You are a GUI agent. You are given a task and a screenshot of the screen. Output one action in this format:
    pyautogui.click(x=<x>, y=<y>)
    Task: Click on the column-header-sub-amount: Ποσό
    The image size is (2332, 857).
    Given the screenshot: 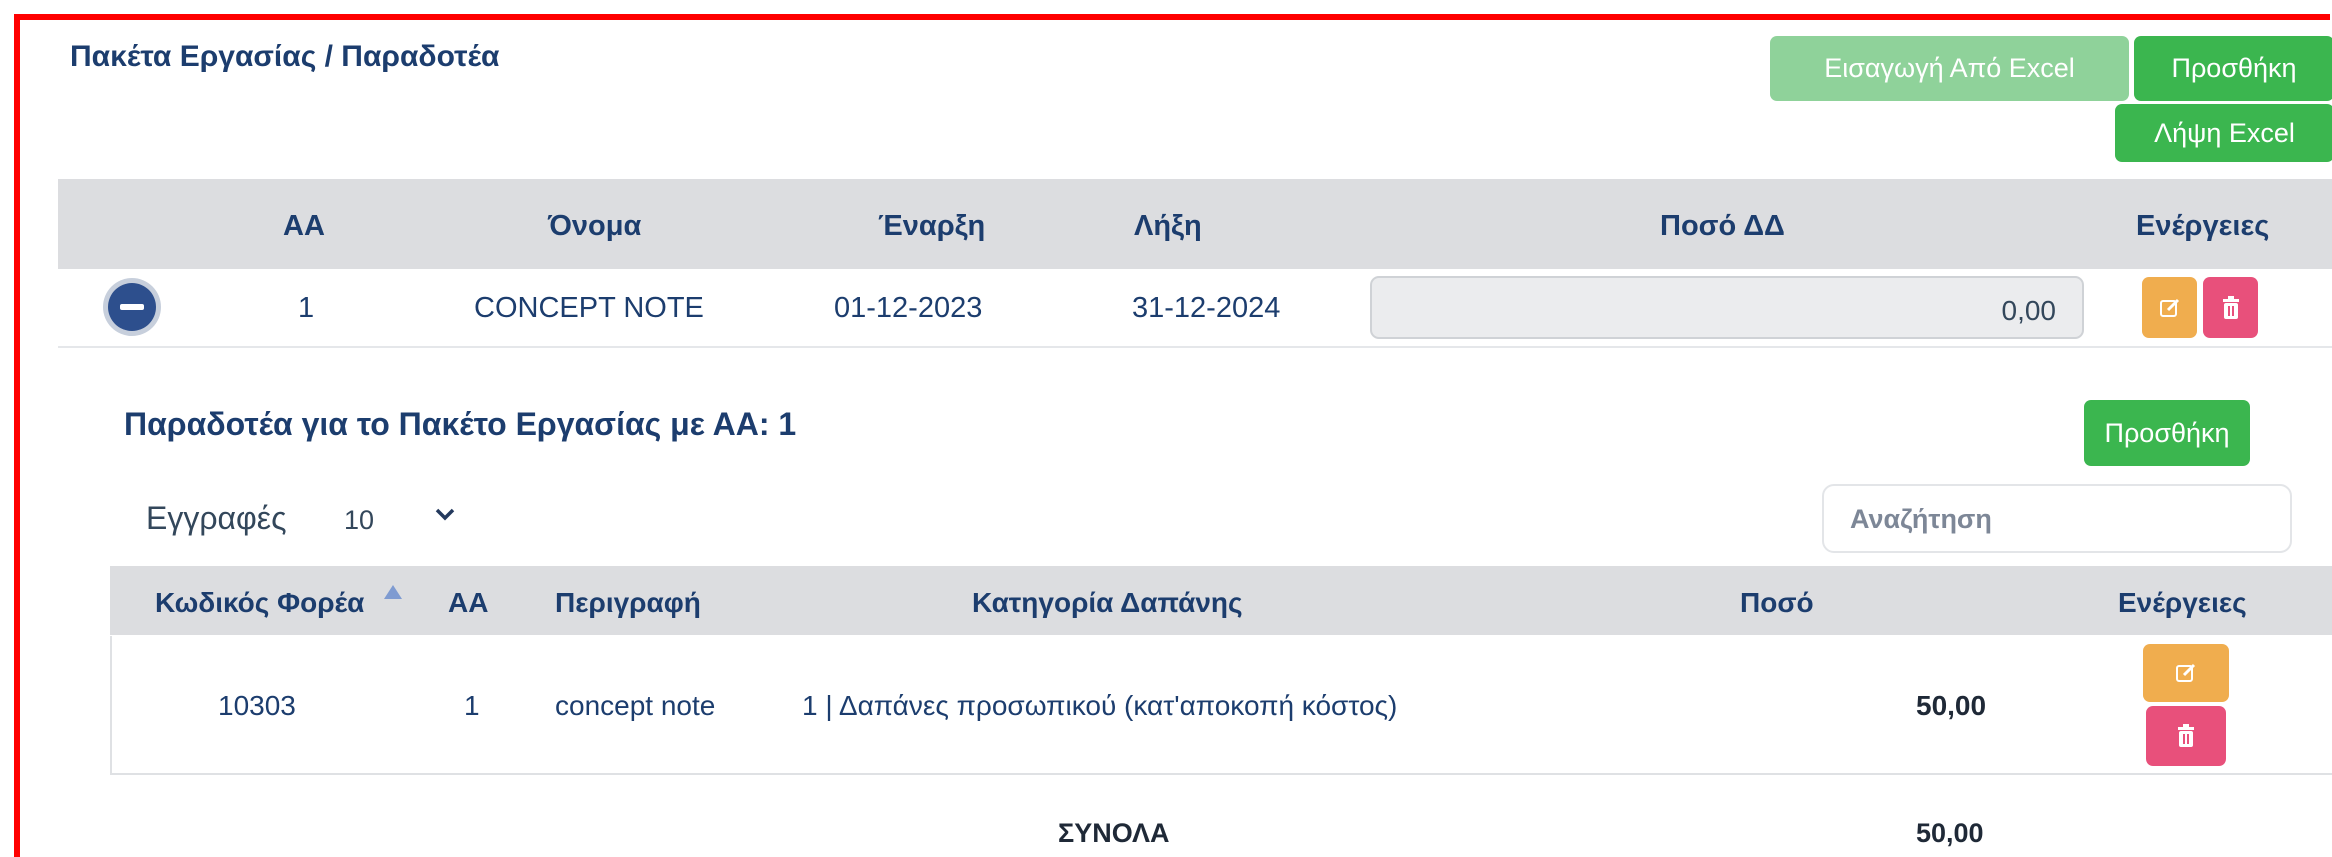 What is the action you would take?
    pyautogui.click(x=1777, y=603)
    